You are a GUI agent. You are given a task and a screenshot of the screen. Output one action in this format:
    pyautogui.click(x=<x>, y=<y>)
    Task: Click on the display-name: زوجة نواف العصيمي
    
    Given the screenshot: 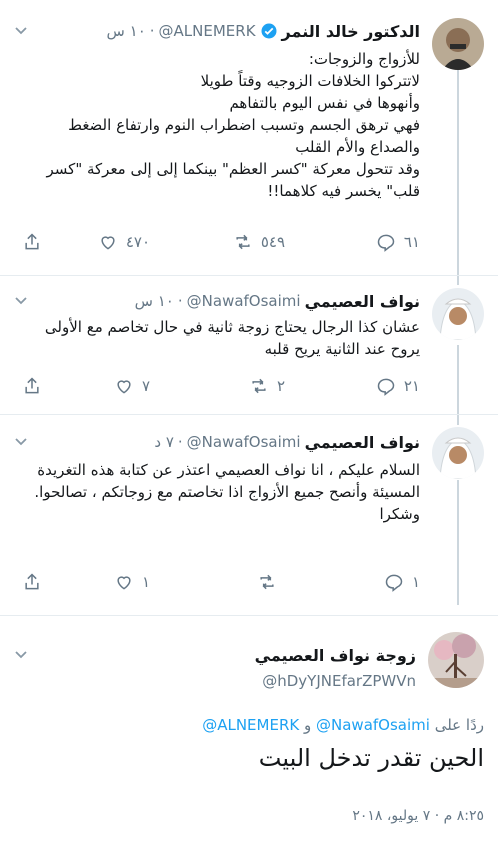 What is the action you would take?
    pyautogui.click(x=335, y=655)
    